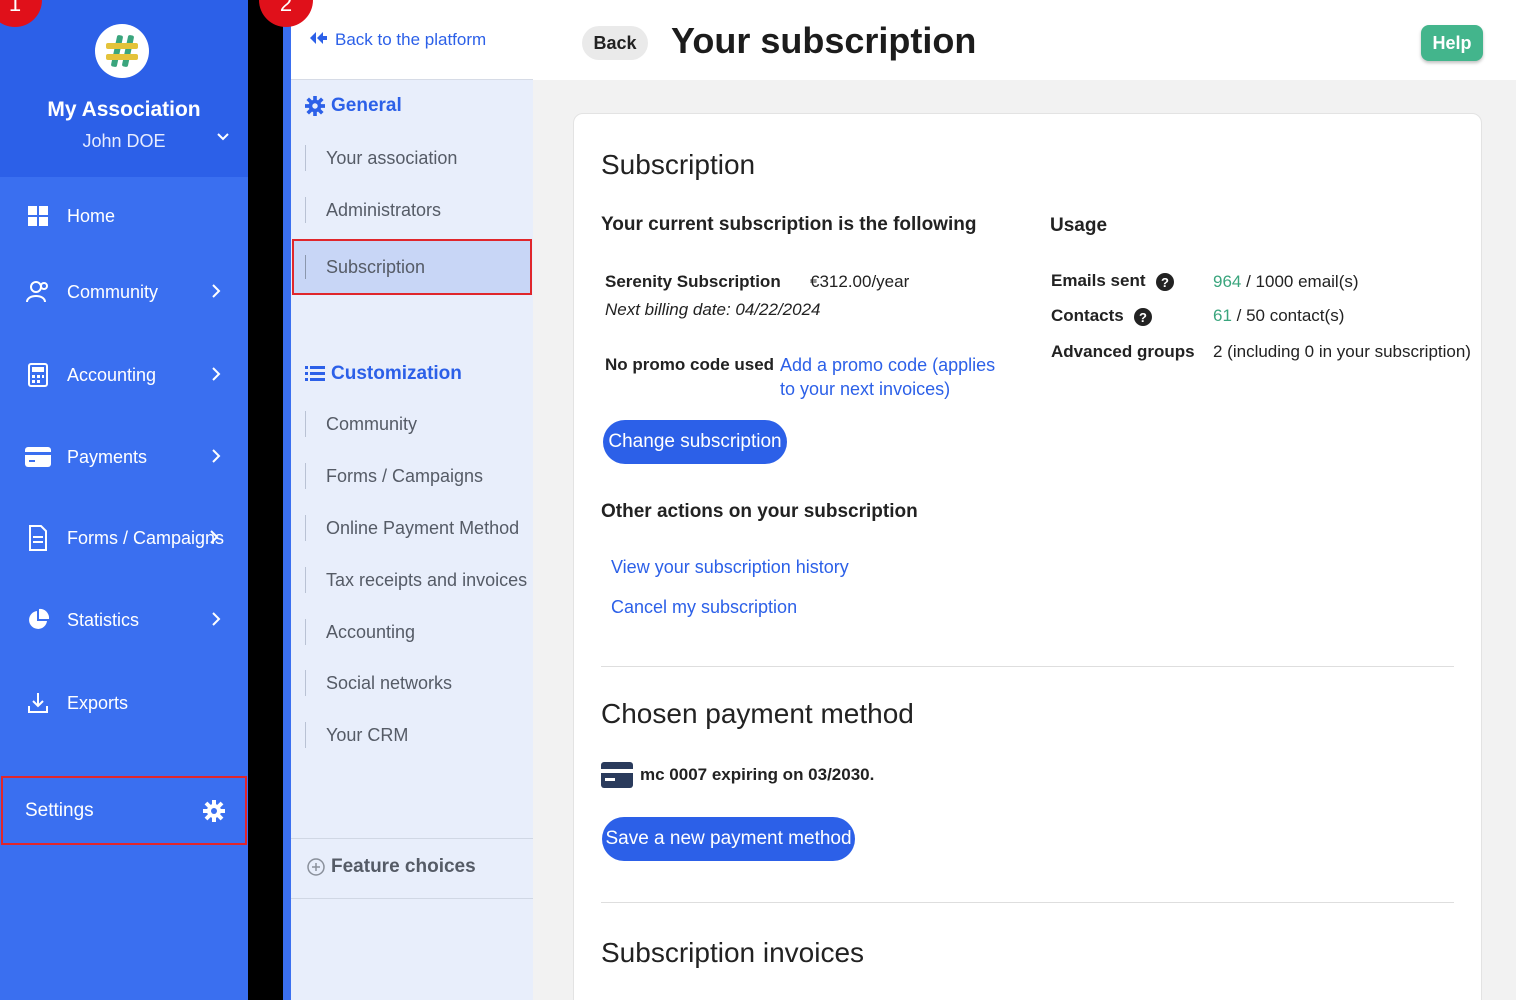 This screenshot has height=1000, width=1516. What do you see at coordinates (394, 476) in the screenshot?
I see `subnav-forms-campaigns: Forms / Campaigns` at bounding box center [394, 476].